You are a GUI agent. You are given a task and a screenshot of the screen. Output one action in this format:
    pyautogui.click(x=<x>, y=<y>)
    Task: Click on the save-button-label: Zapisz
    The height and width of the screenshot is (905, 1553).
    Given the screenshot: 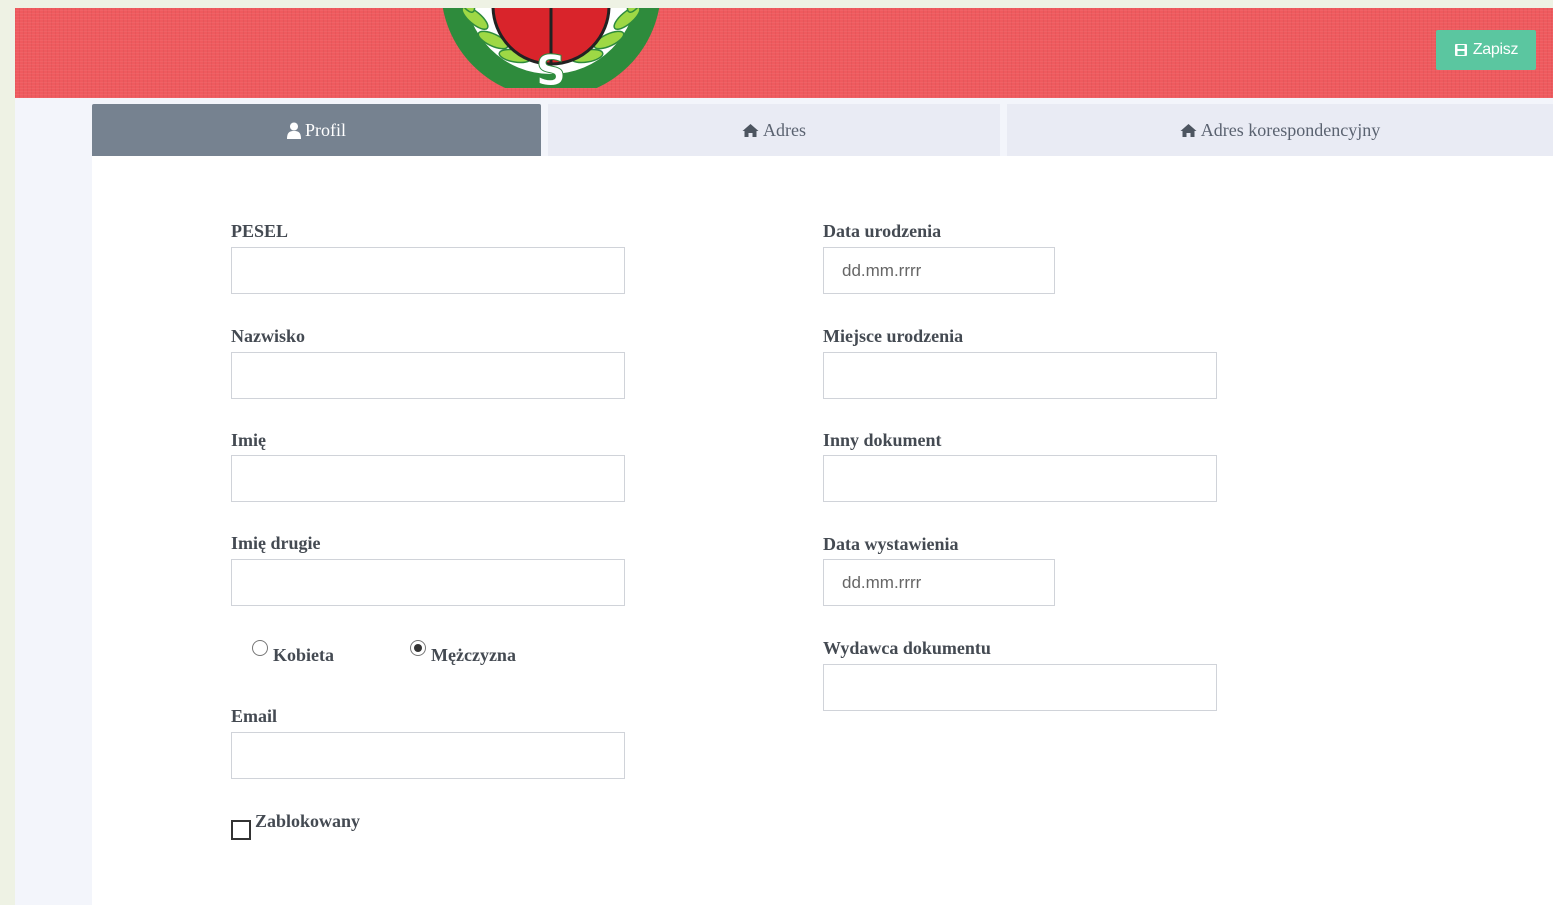 What is the action you would take?
    pyautogui.click(x=1495, y=49)
    